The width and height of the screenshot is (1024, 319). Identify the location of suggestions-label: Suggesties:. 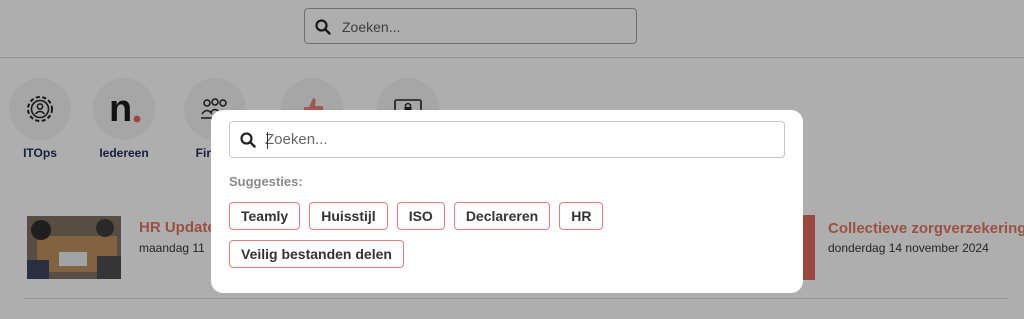
(266, 181).